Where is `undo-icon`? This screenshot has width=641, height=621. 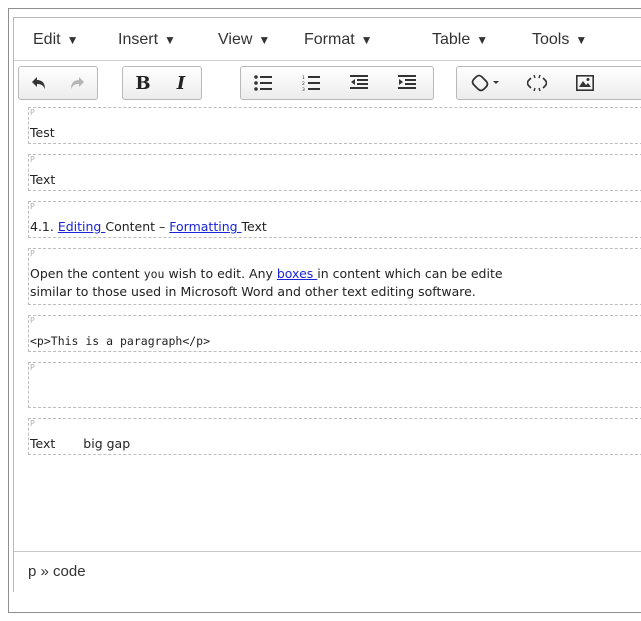 undo-icon is located at coordinates (38, 83).